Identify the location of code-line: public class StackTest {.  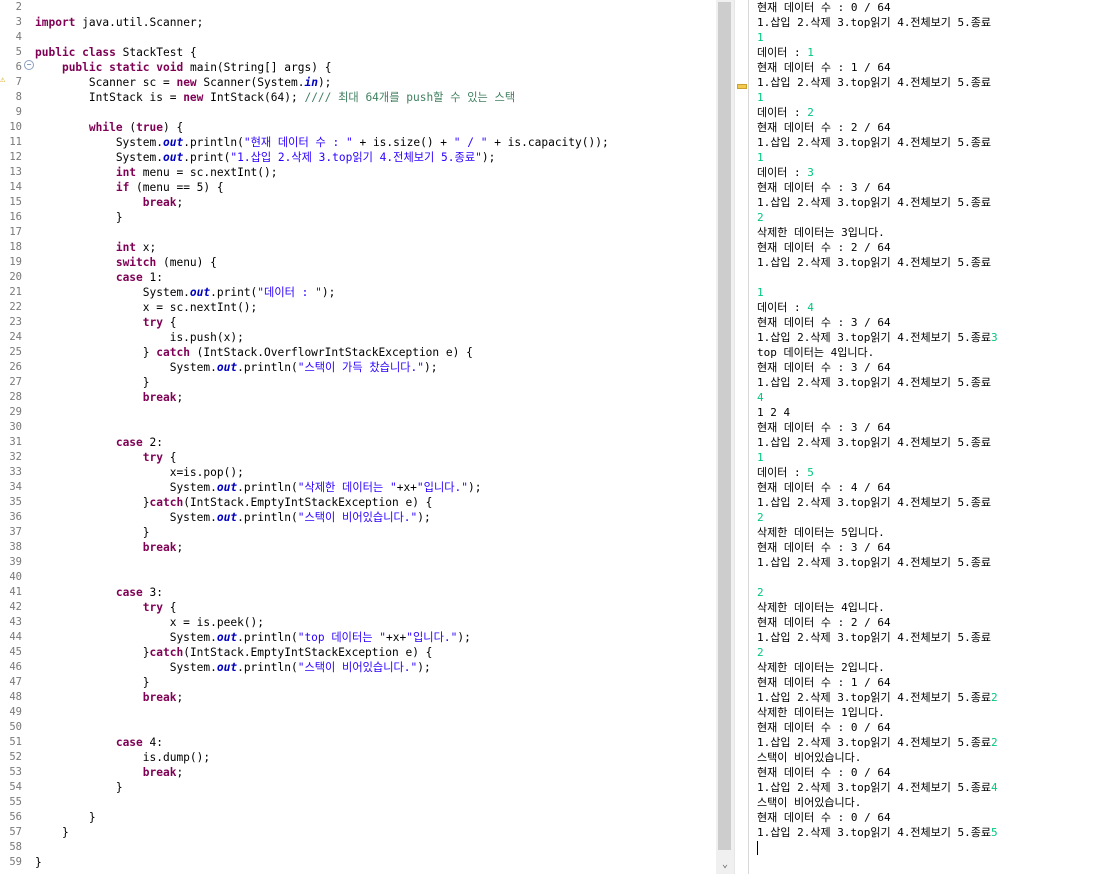
(116, 52).